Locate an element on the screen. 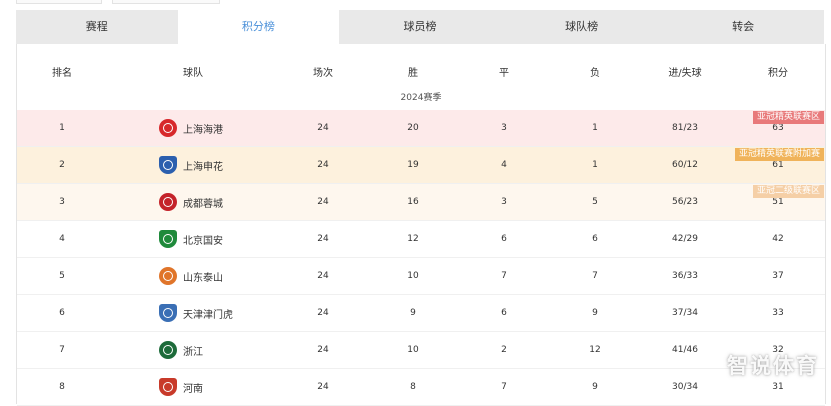  zone-badge: 亚冠精英联赛区 is located at coordinates (788, 117).